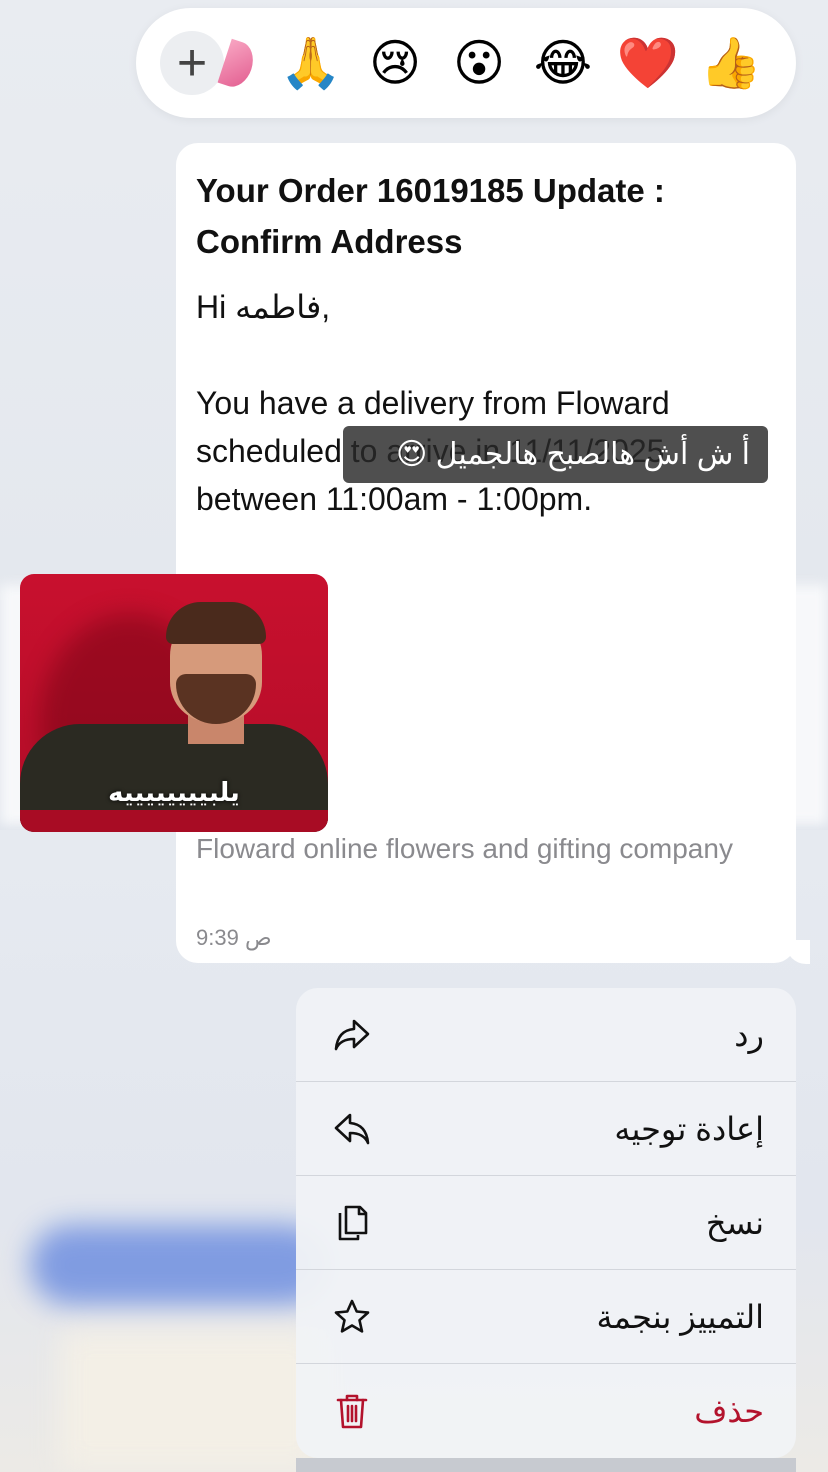 Image resolution: width=828 pixels, height=1472 pixels. Describe the element at coordinates (174, 703) in the screenshot. I see `sticker-image: يلبييييييييه` at that location.